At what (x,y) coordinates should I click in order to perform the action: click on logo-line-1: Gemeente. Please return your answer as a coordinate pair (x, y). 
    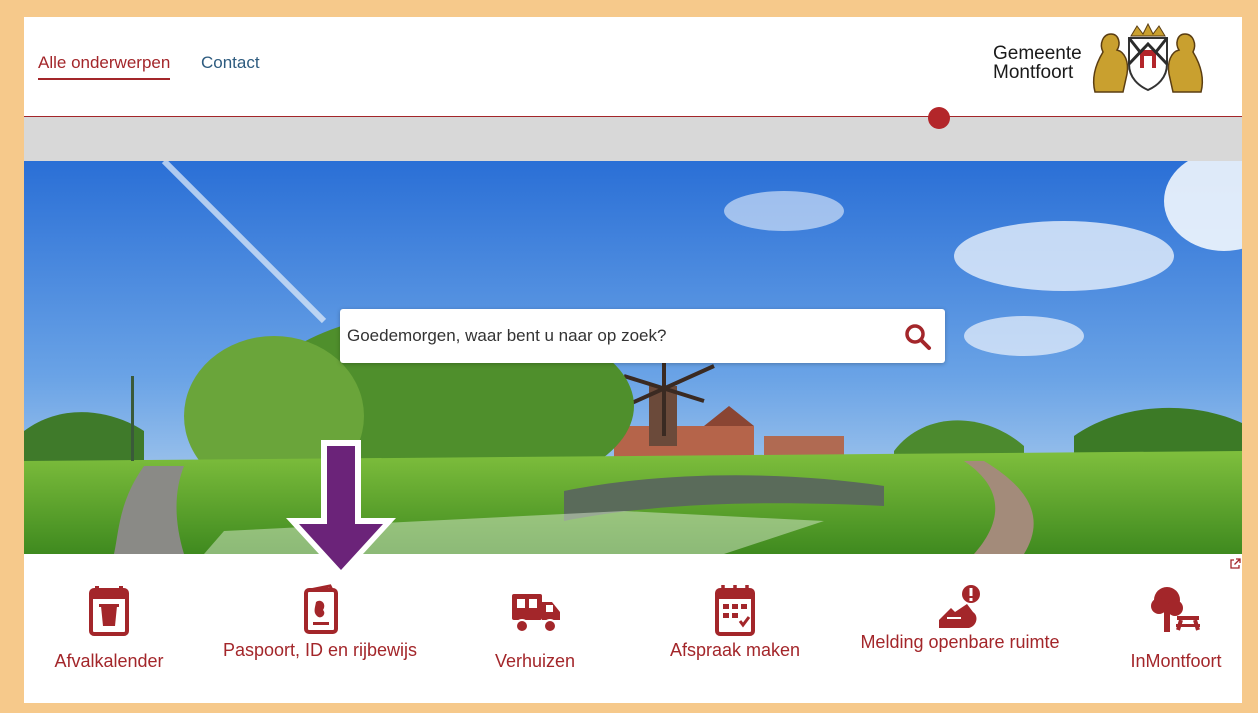
    Looking at the image, I should click on (1037, 53).